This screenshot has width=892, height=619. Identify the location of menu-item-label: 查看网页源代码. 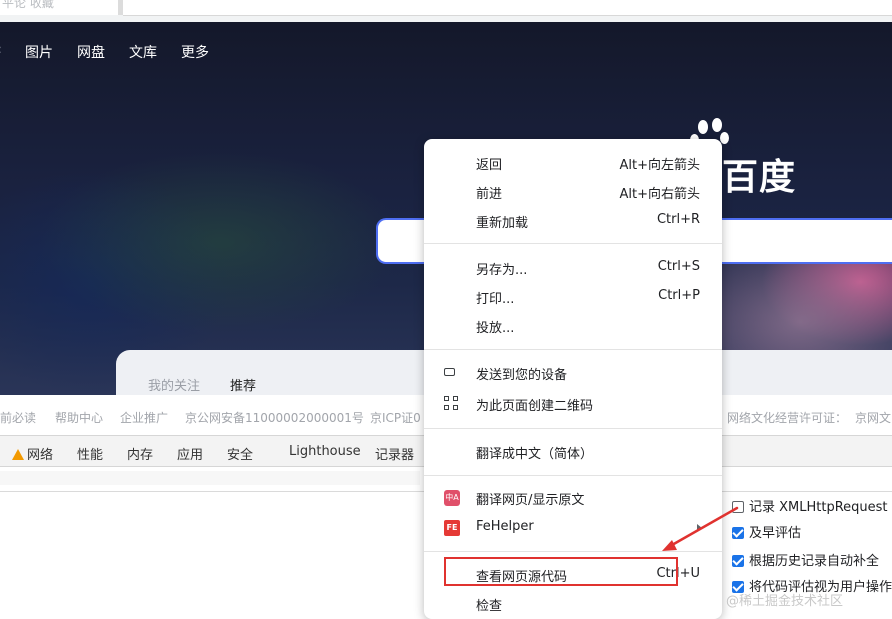
(522, 577).